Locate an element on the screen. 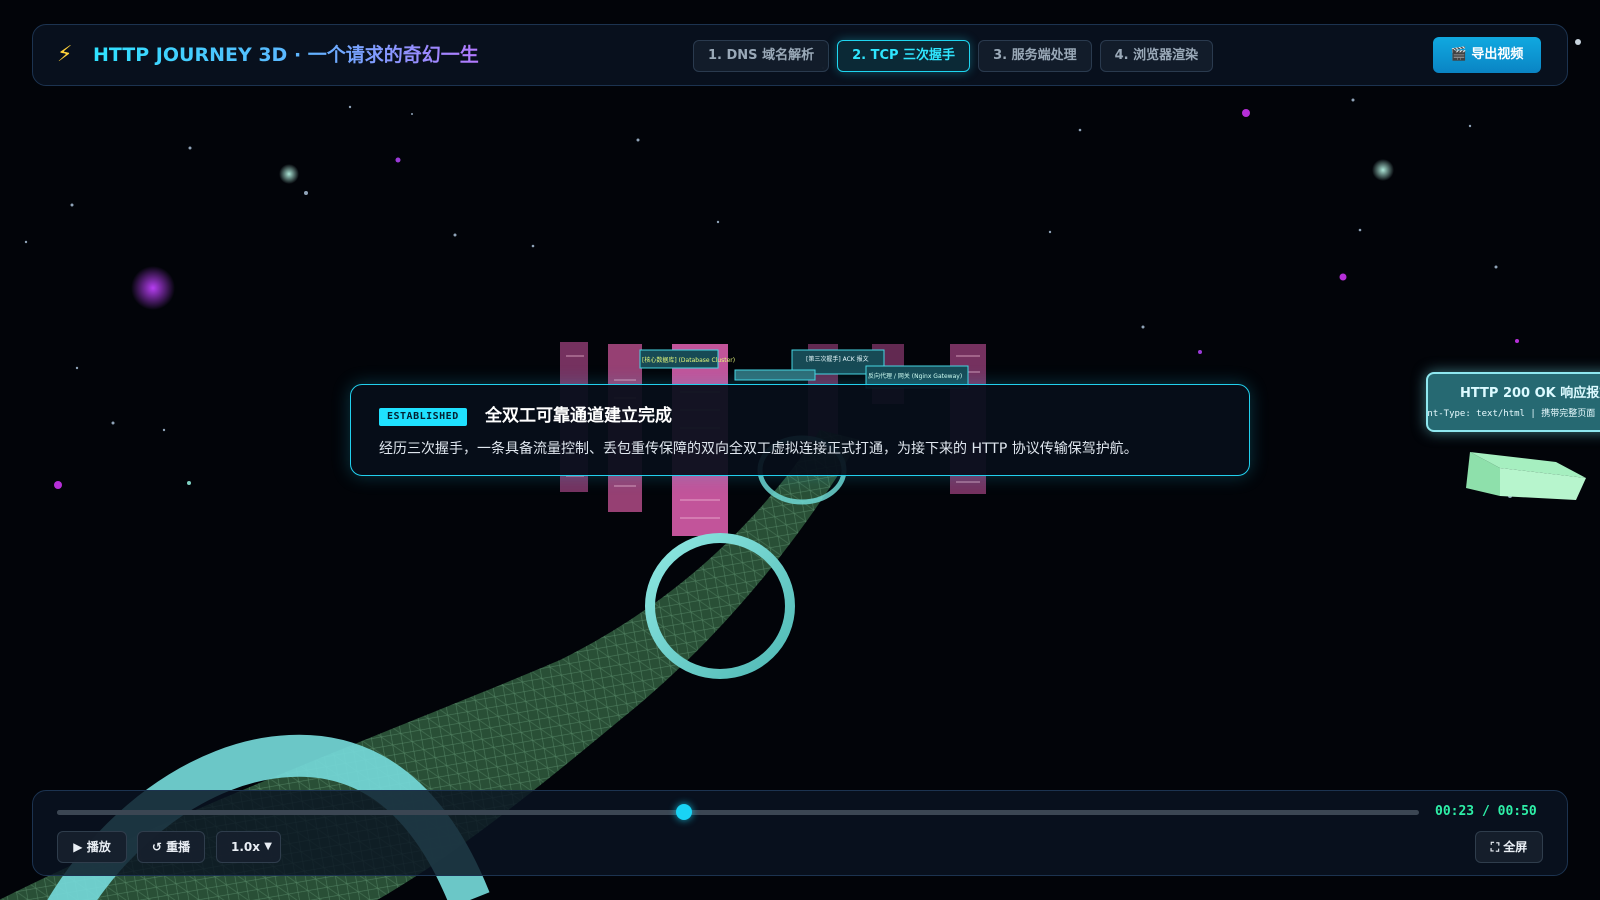  speed-select: 1.0x ▼ is located at coordinates (248, 847).